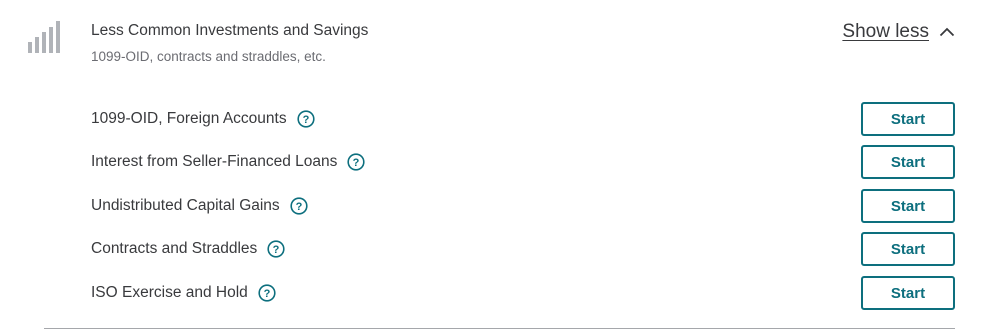 This screenshot has height=333, width=999. I want to click on row-label: Contracts and Straddles, so click(174, 248).